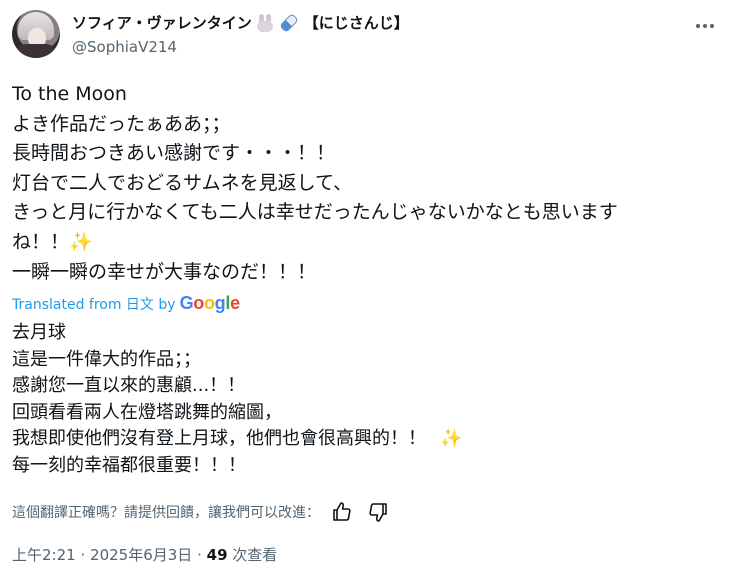 This screenshot has height=574, width=729. Describe the element at coordinates (36, 34) in the screenshot. I see `avatar` at that location.